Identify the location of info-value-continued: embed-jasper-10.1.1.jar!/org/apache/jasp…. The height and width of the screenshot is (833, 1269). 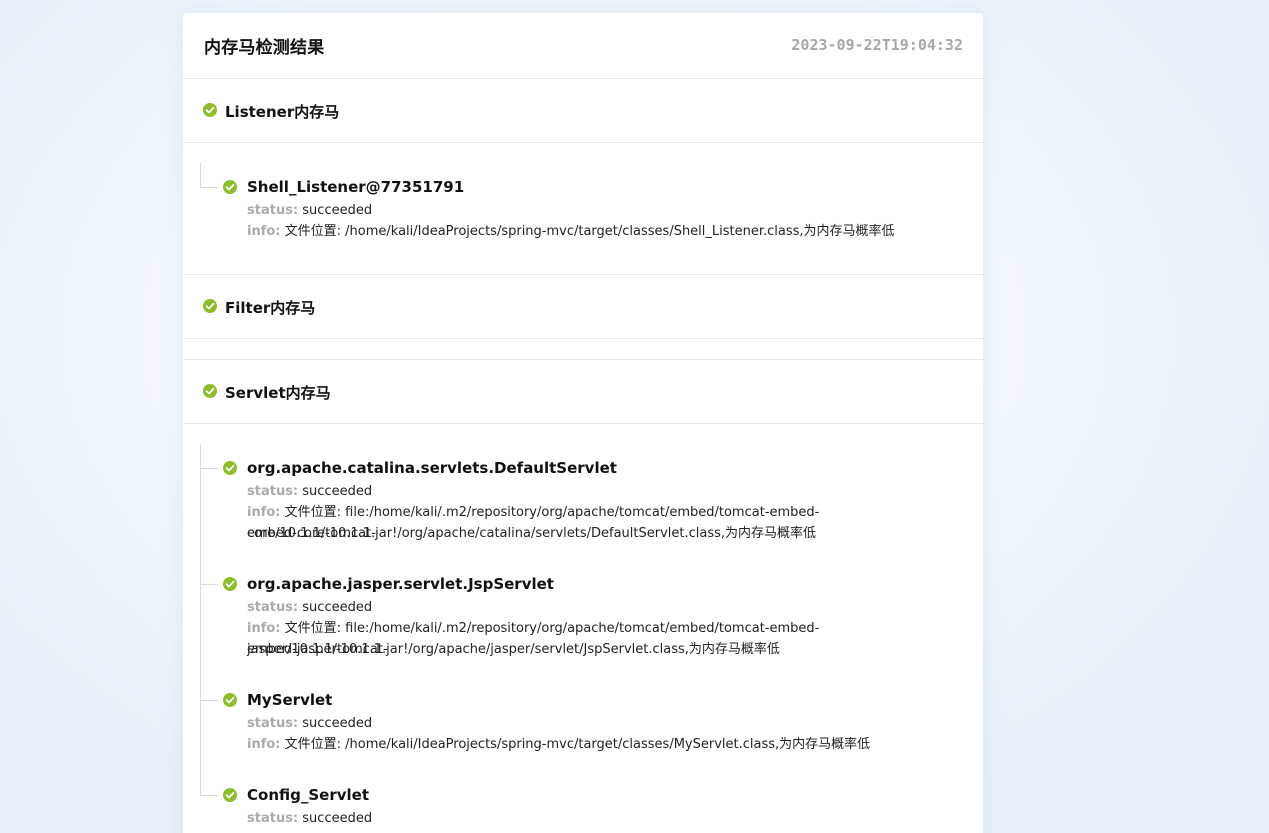
(513, 649).